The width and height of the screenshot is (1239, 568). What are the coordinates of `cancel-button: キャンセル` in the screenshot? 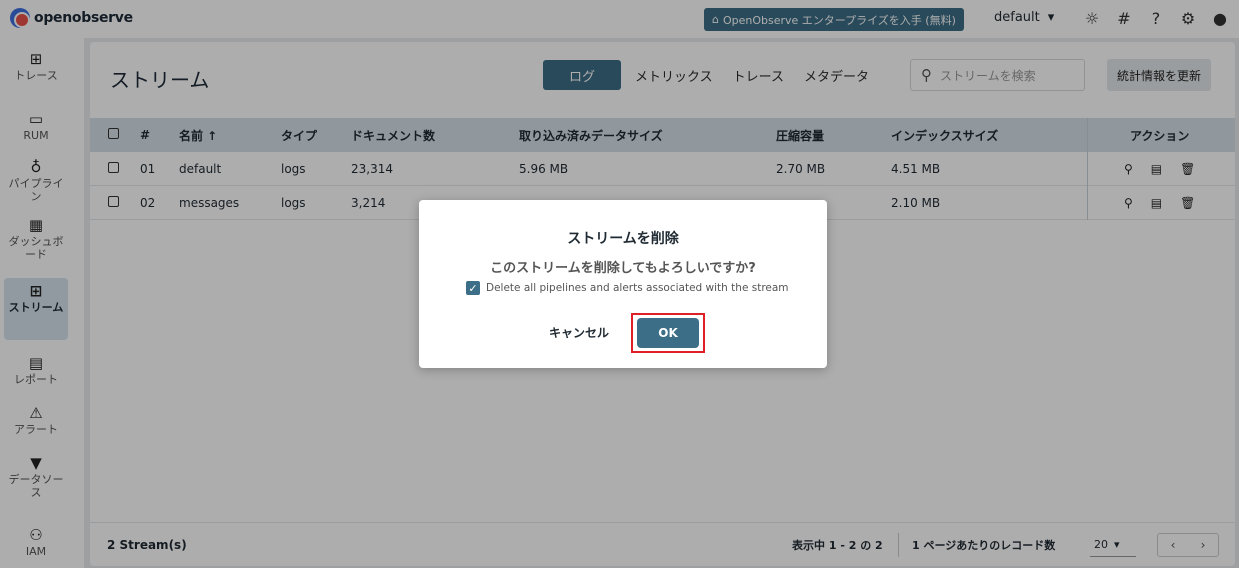 It's located at (579, 332).